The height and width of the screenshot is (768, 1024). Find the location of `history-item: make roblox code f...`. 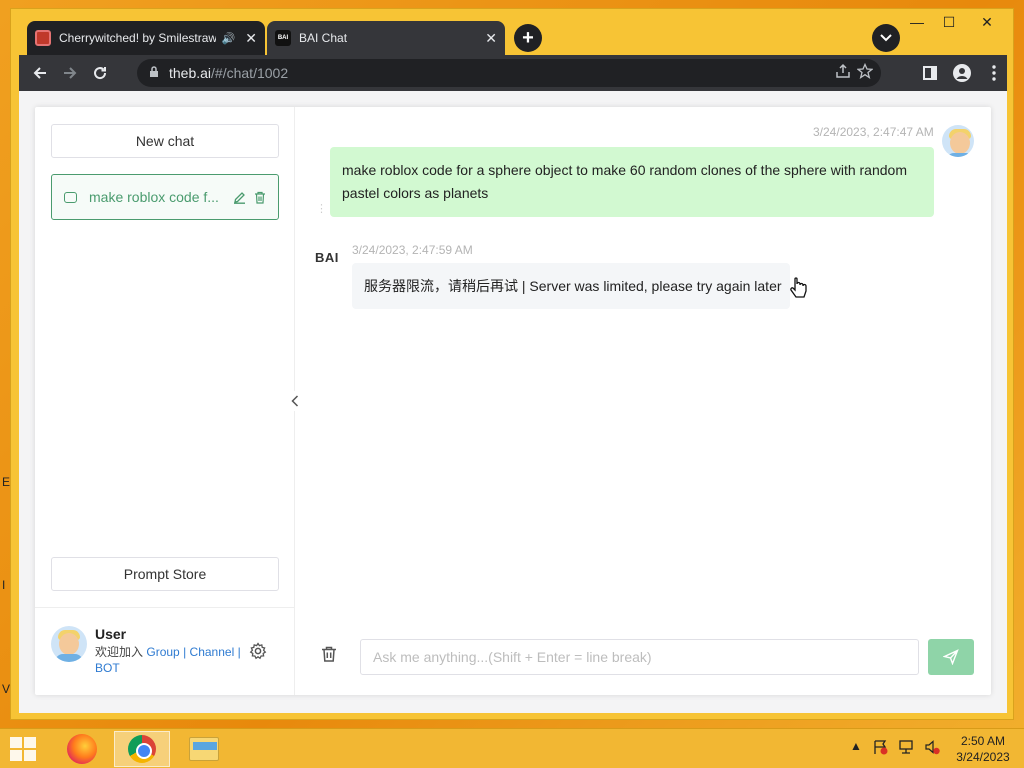

history-item: make roblox code f... is located at coordinates (165, 197).